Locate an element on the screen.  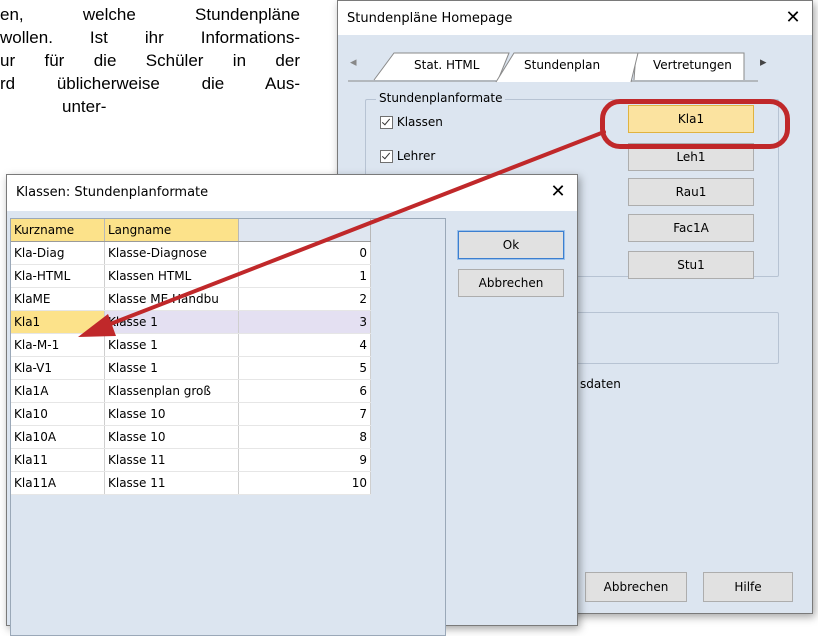
doc-line: ur für die Schüler in der is located at coordinates (150, 60).